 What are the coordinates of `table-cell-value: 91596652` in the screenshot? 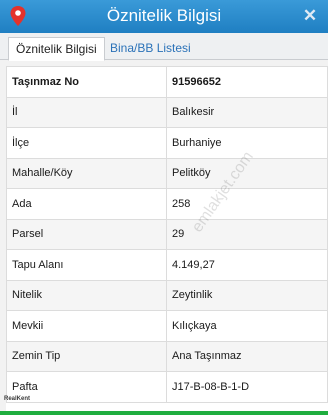 It's located at (247, 82).